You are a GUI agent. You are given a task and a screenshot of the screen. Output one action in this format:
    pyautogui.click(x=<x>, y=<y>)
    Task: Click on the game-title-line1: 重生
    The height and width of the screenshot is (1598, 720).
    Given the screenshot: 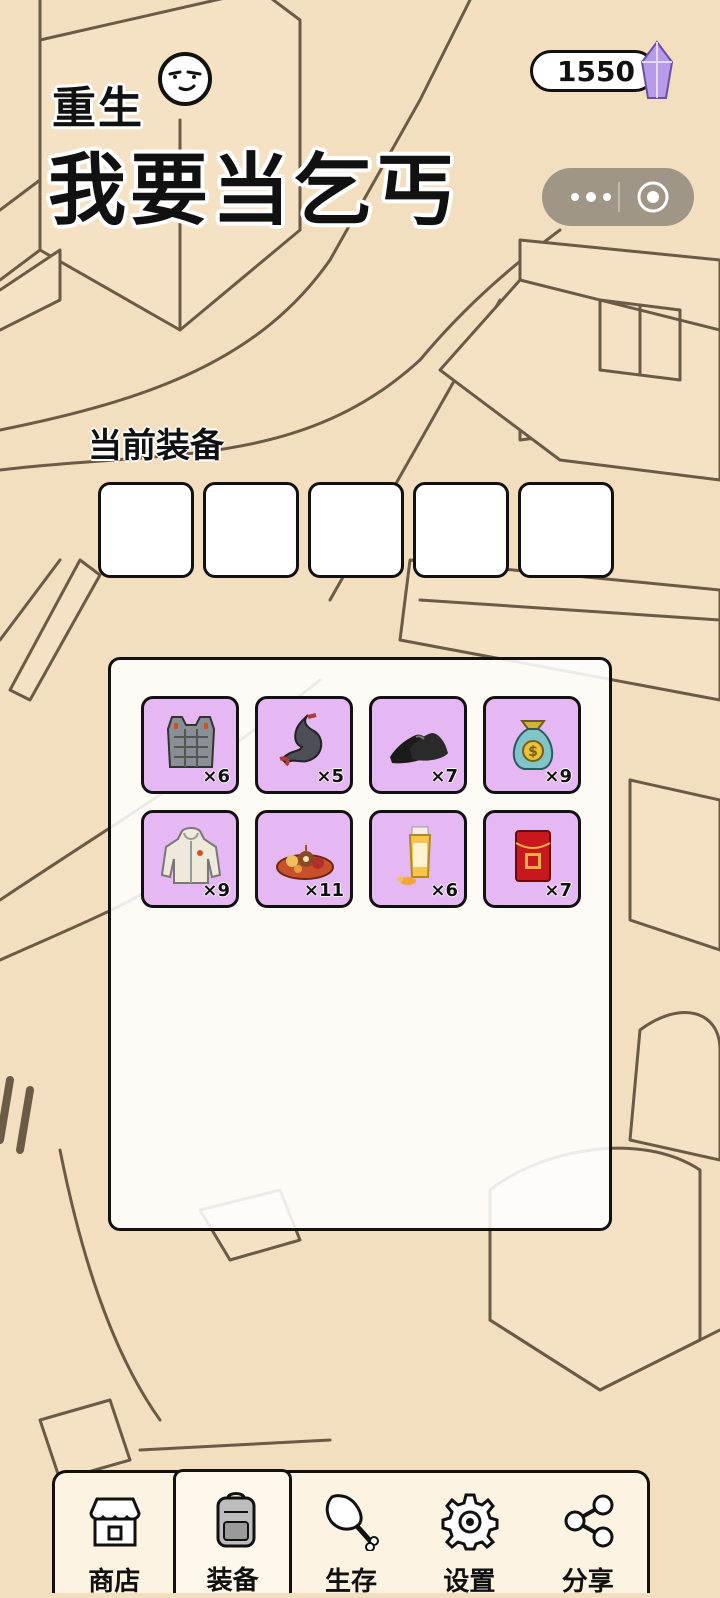 What is the action you would take?
    pyautogui.click(x=98, y=108)
    